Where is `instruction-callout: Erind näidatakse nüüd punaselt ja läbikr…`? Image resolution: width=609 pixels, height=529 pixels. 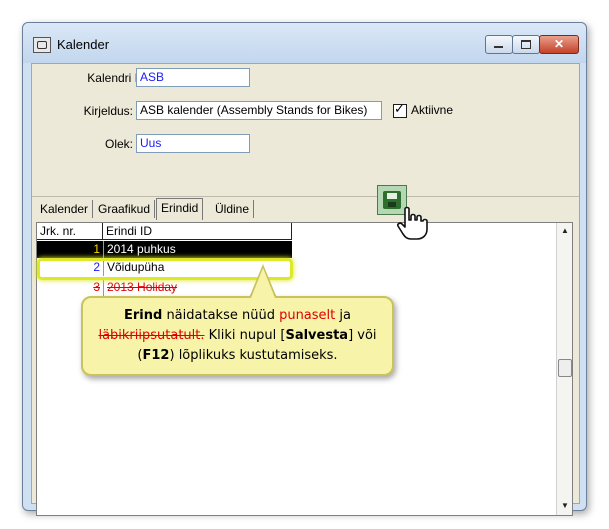 instruction-callout: Erind näidatakse nüüd punaselt ja läbikr… is located at coordinates (237, 336).